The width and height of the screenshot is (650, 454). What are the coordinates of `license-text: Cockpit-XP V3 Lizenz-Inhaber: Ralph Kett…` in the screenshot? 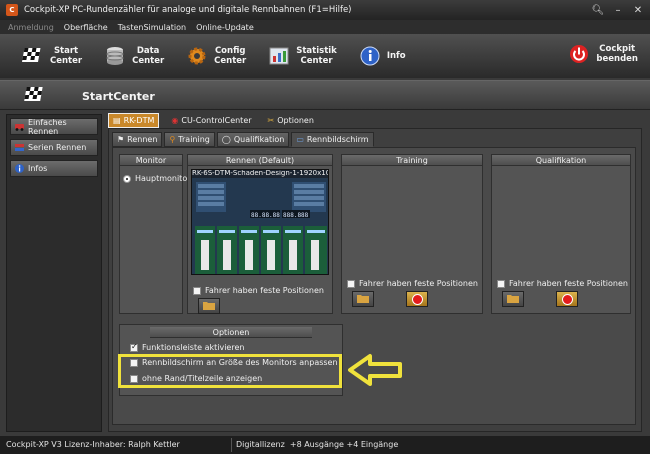 It's located at (93, 444).